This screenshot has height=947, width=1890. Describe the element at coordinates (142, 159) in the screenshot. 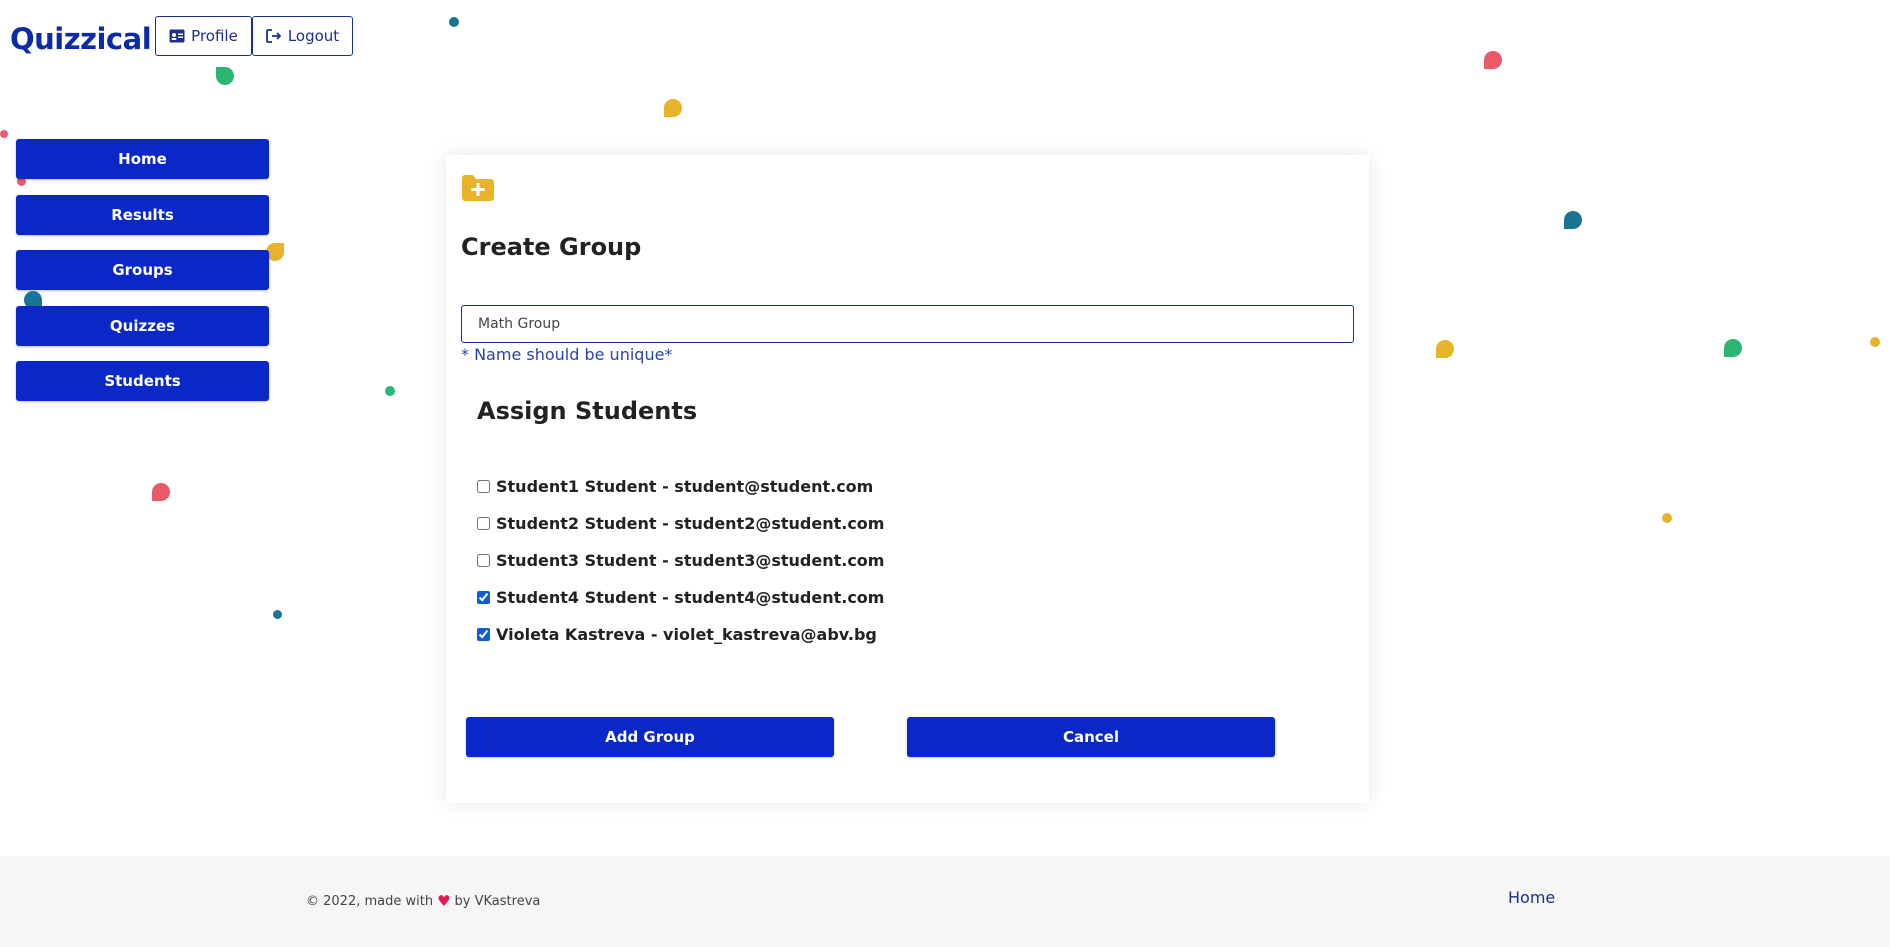

I see `sidebar-item-home: Home` at that location.